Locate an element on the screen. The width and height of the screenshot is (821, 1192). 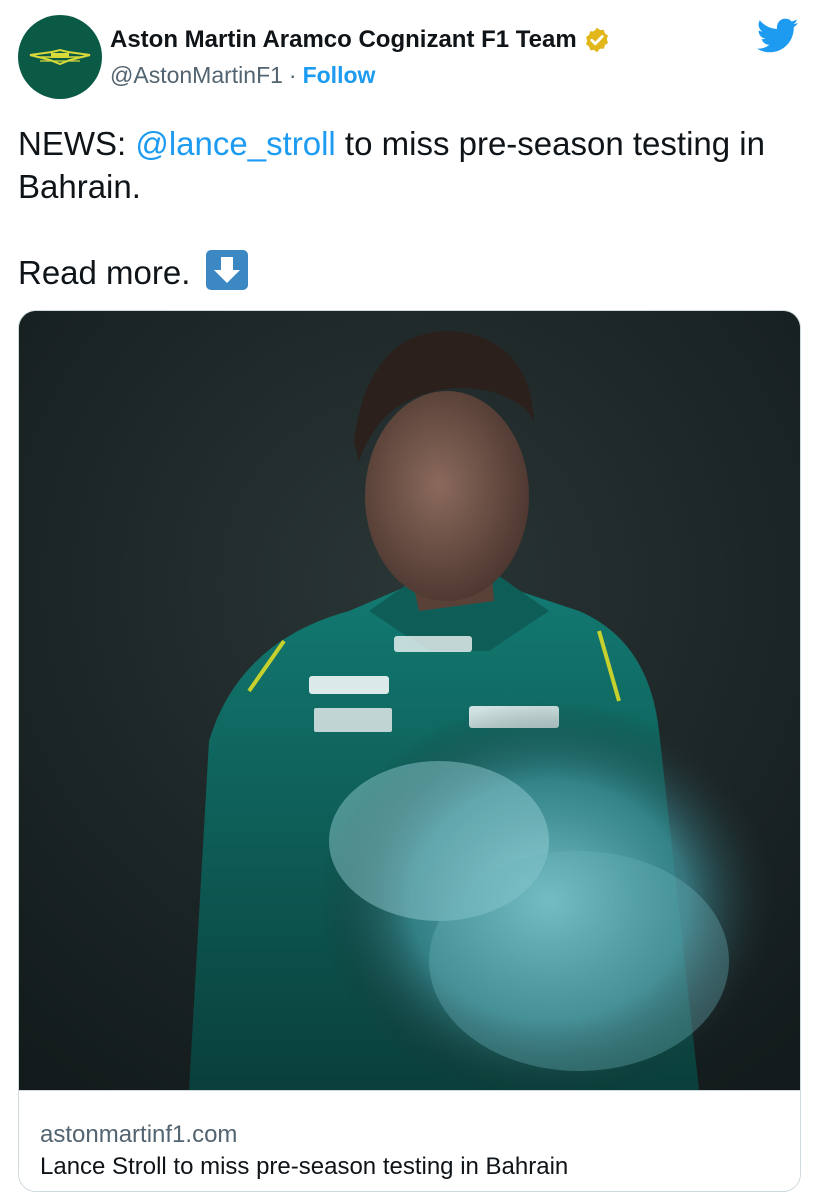
author-name-row: Aston Martin Aramco Cognizant F1 Team is located at coordinates (360, 40).